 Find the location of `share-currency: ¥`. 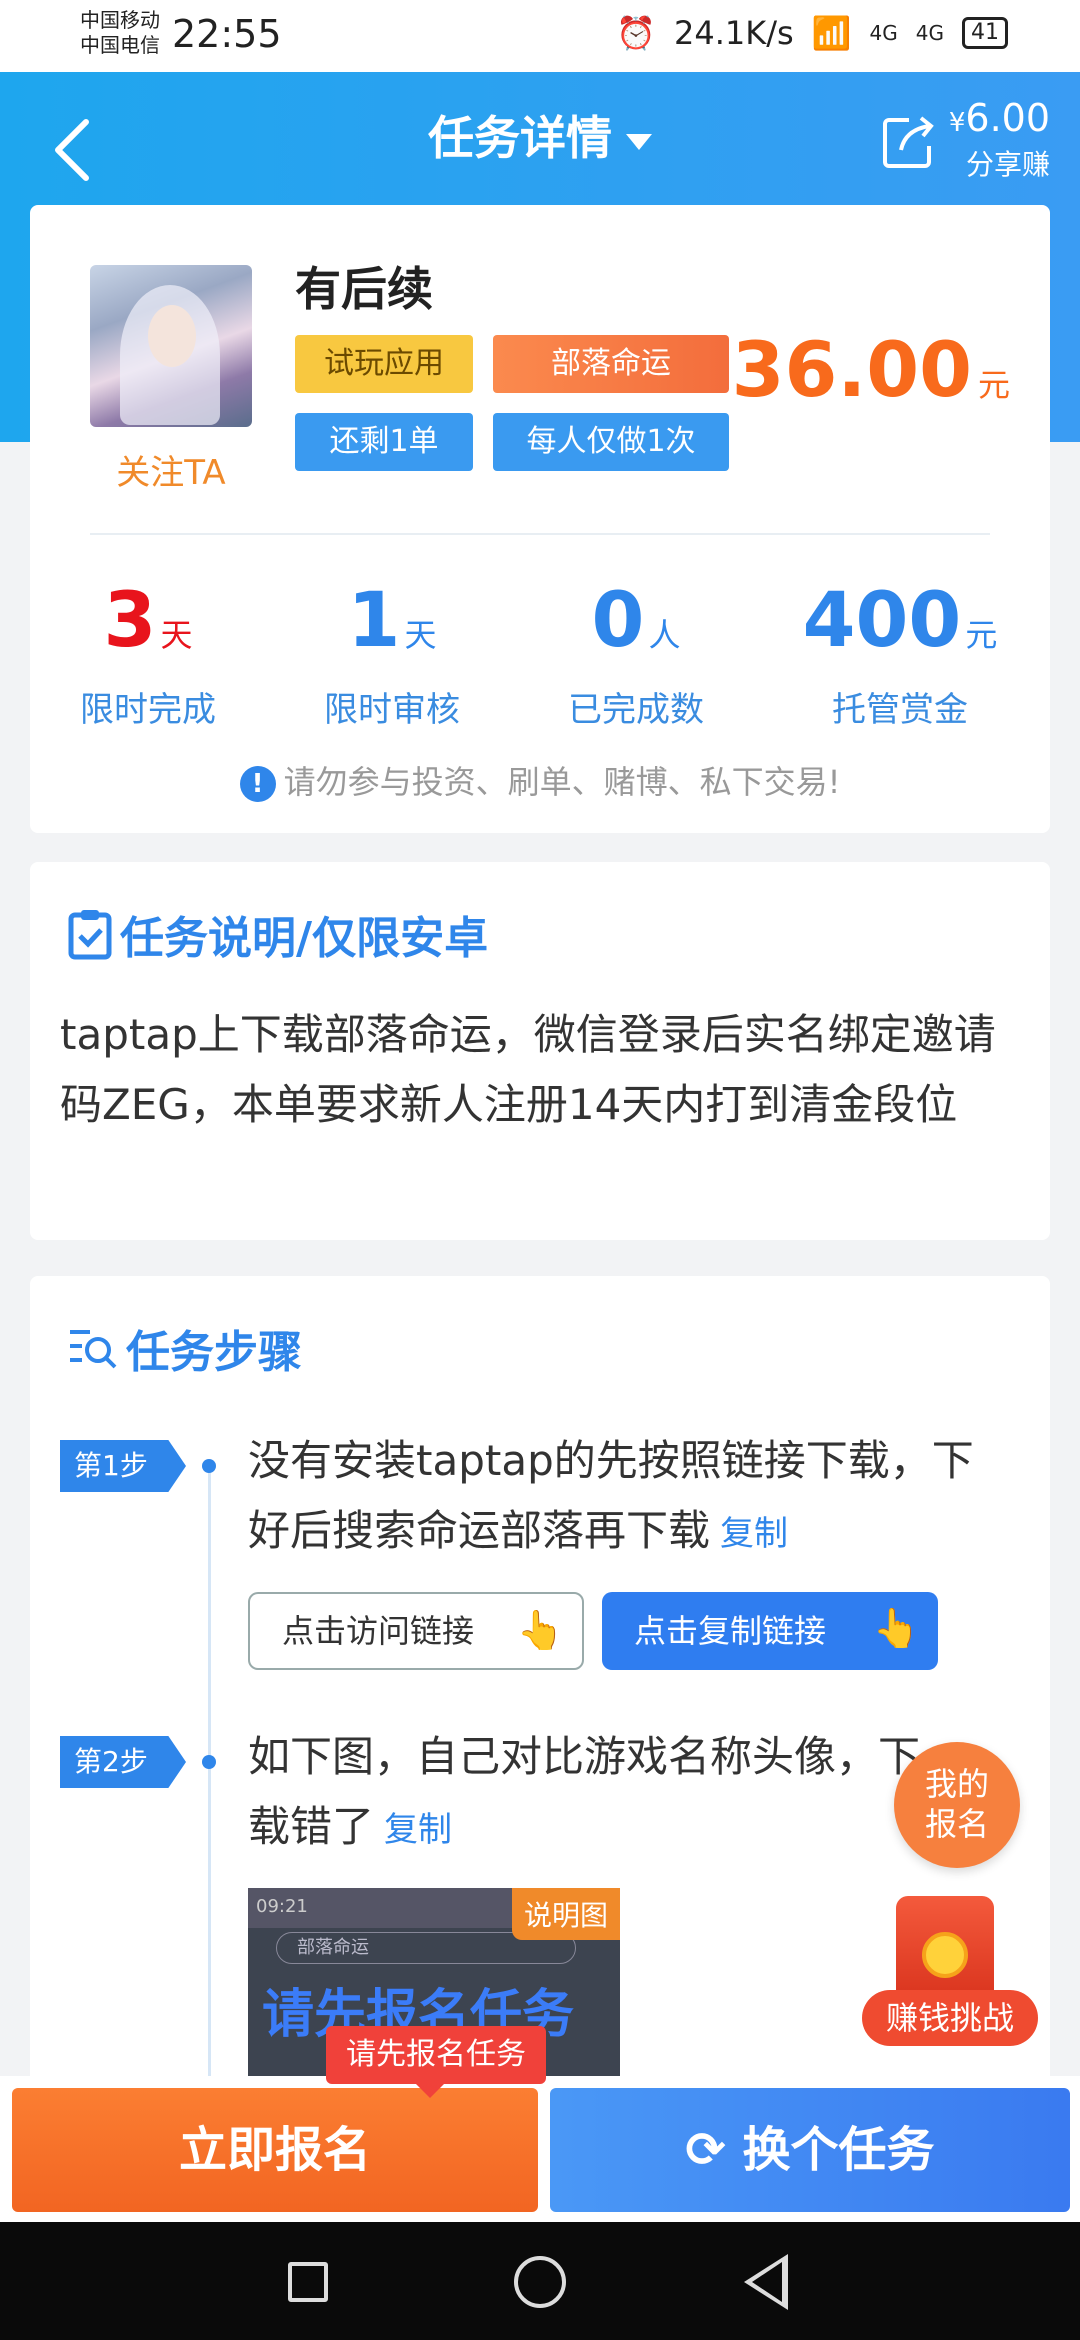

share-currency: ¥ is located at coordinates (957, 123).